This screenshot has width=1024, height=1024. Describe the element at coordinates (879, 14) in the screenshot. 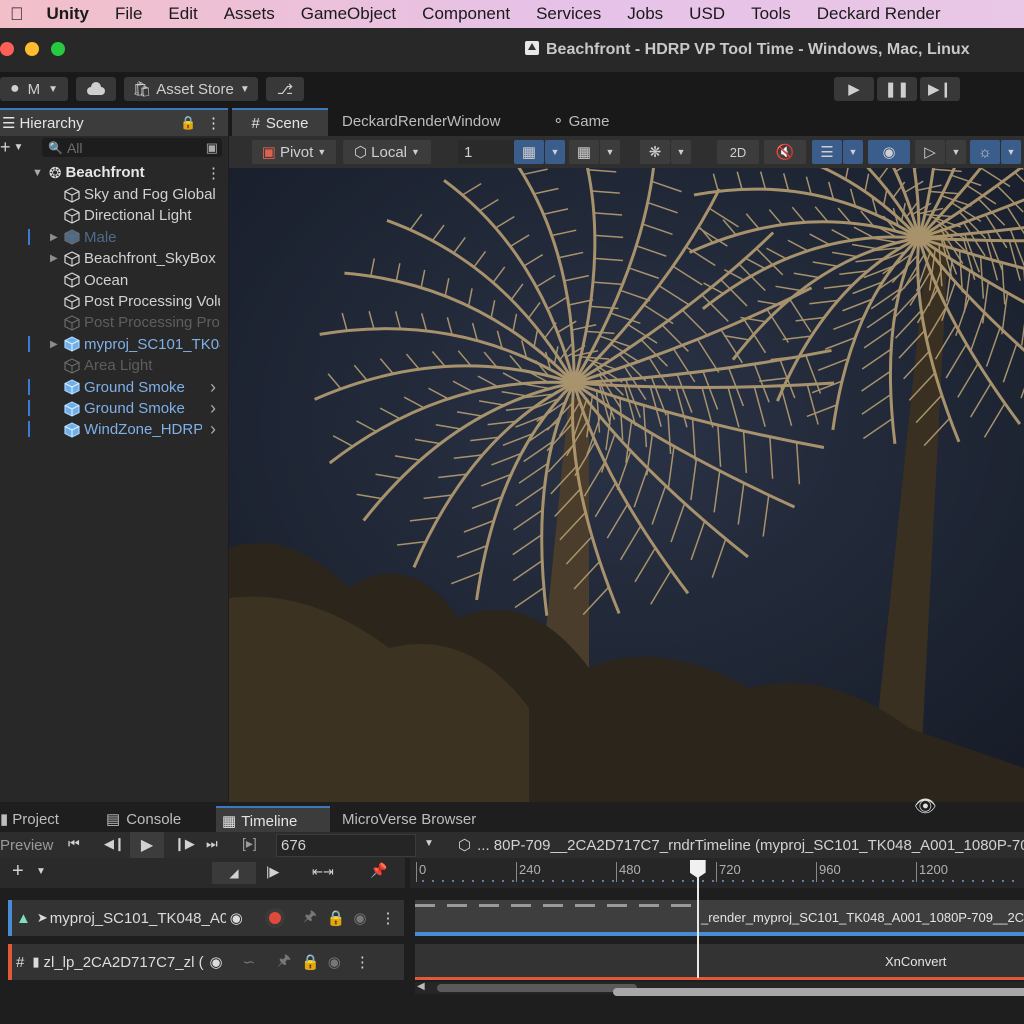

I see `menu-deckard-render: Deckard Render` at that location.